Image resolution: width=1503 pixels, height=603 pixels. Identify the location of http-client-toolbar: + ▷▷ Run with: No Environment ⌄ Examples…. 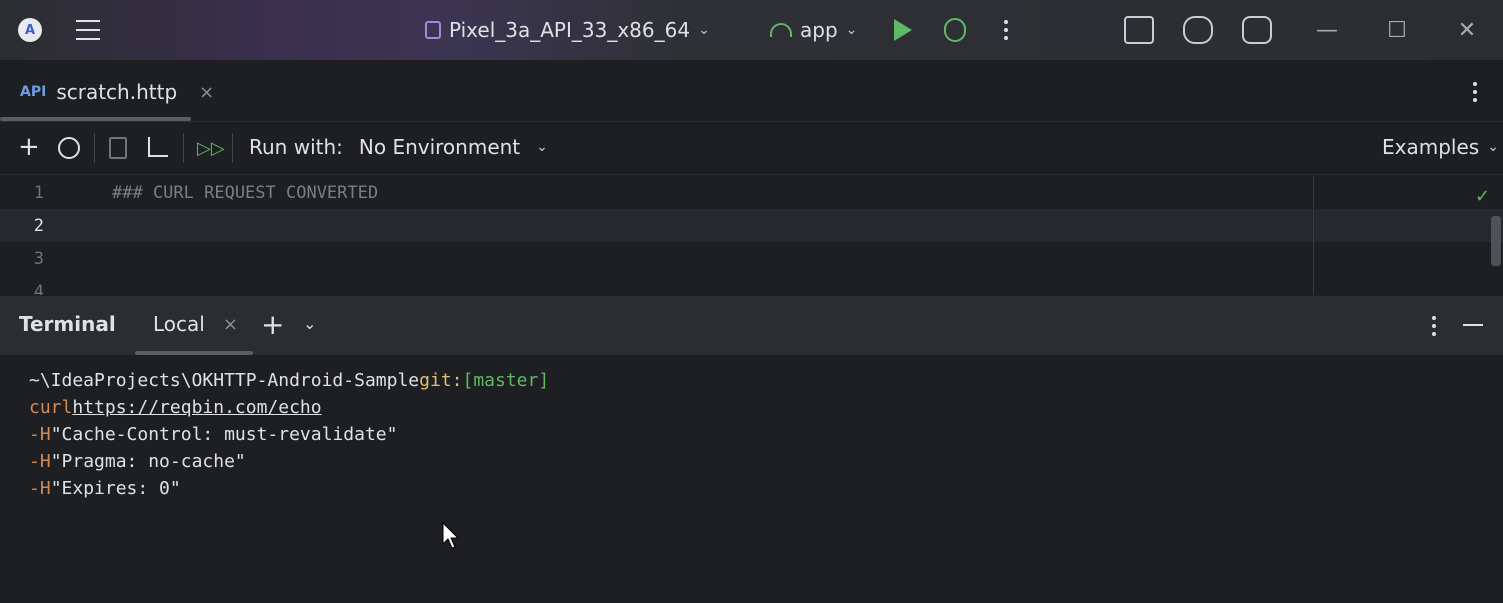
(751, 149).